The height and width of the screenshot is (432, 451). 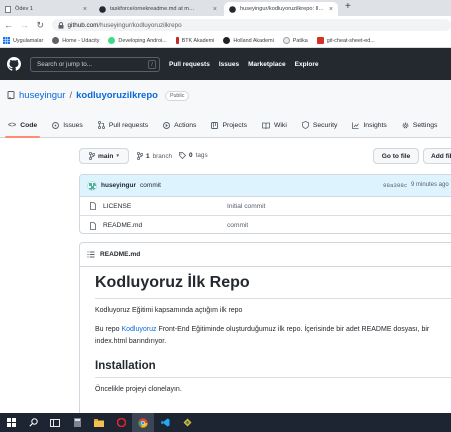 I want to click on bookmark-label: Patika, so click(x=300, y=40).